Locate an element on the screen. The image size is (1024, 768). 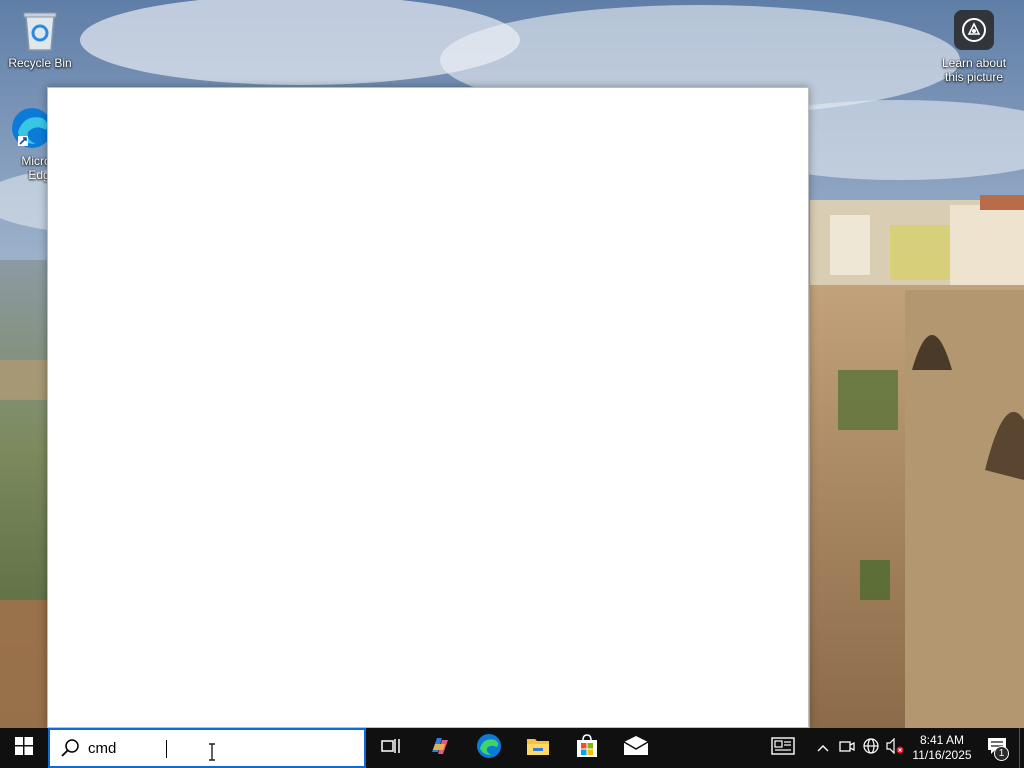
taskbar-app-file-explorer is located at coordinates (537, 748).